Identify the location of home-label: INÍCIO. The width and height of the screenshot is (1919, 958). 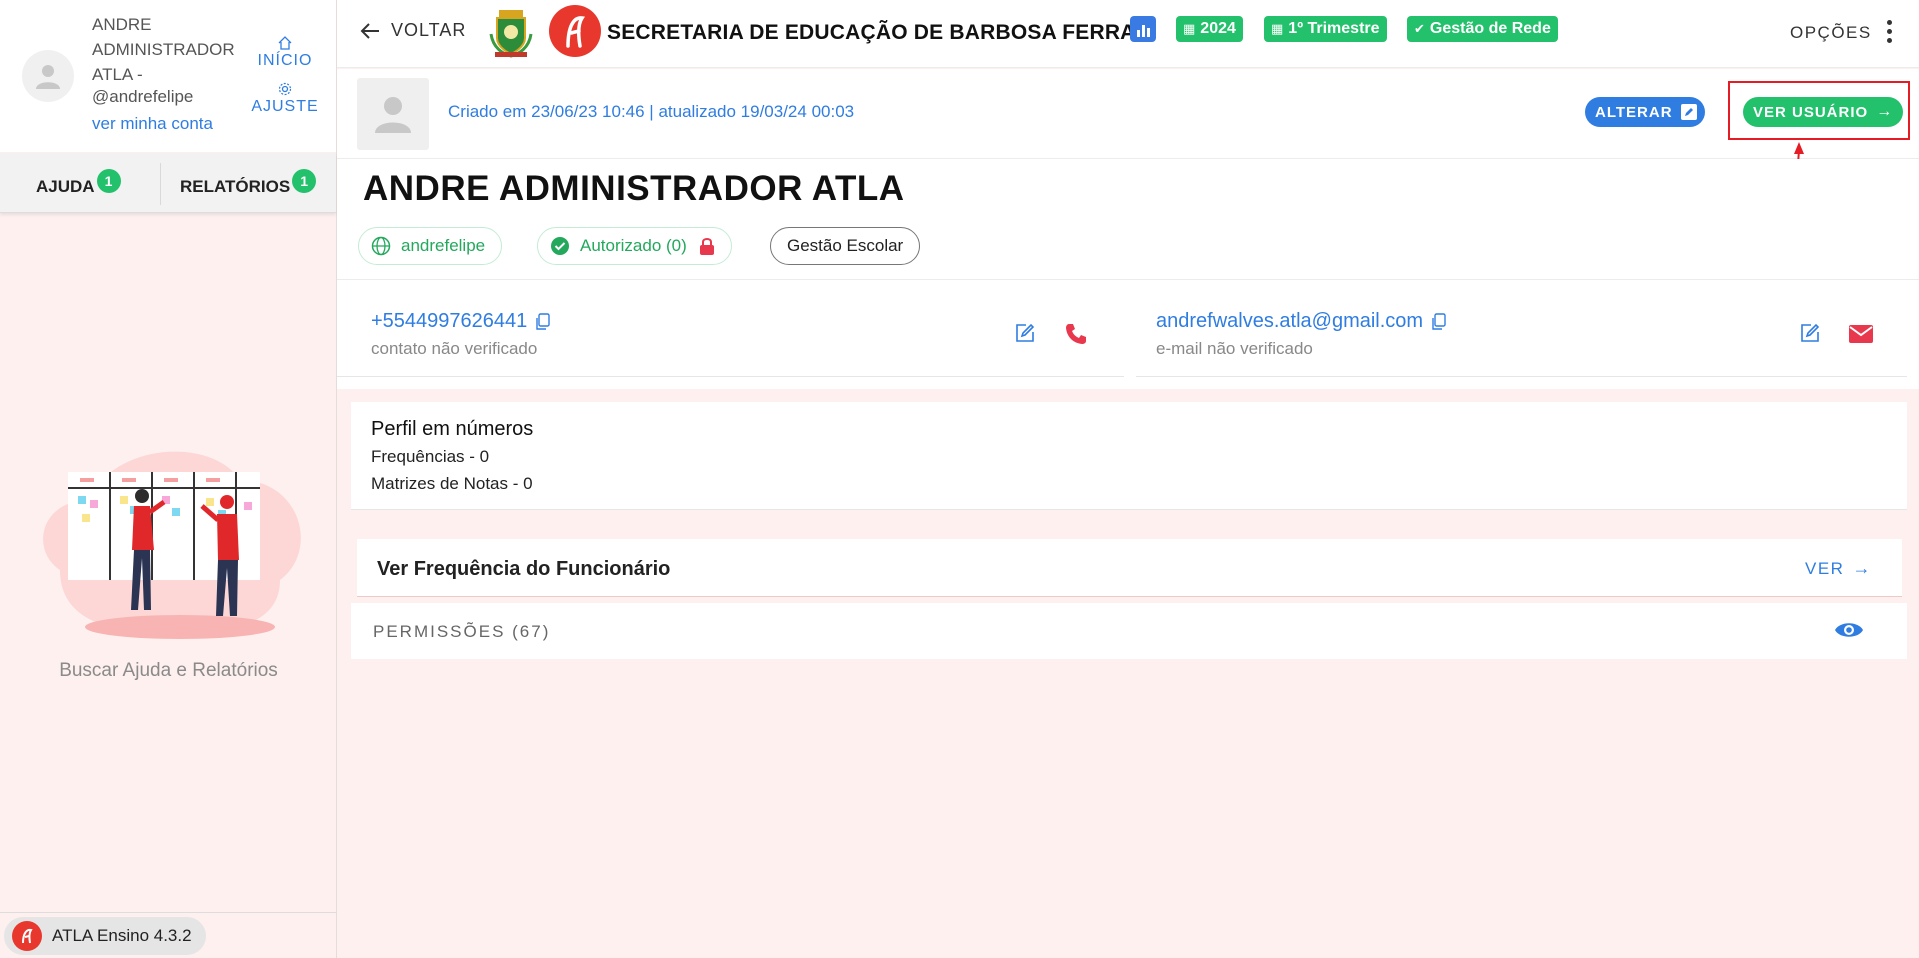
(285, 60).